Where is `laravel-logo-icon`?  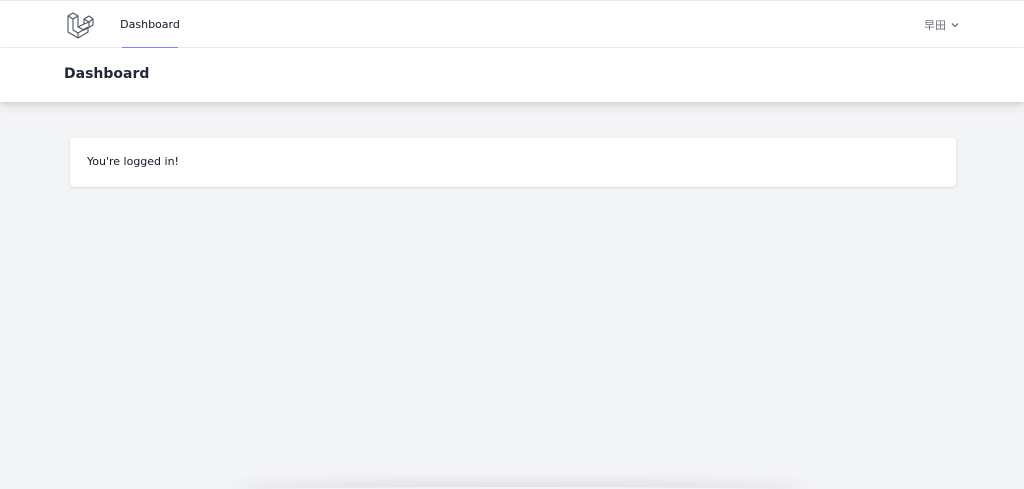
laravel-logo-icon is located at coordinates (79, 25).